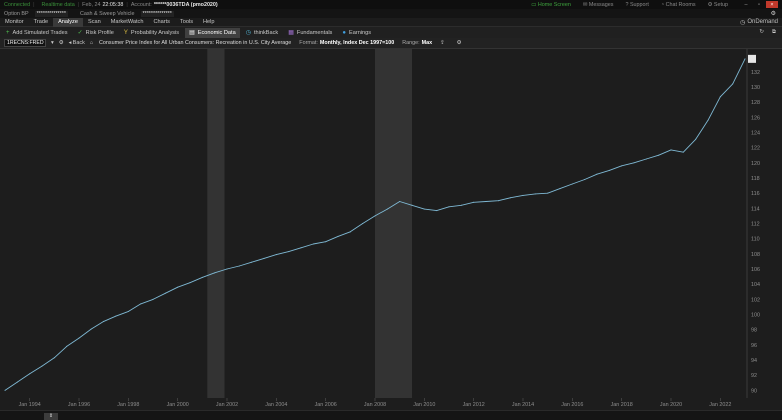 The width and height of the screenshot is (782, 420). Describe the element at coordinates (96, 33) in the screenshot. I see `subtab-risk-profile: ✓ Risk Profile` at that location.